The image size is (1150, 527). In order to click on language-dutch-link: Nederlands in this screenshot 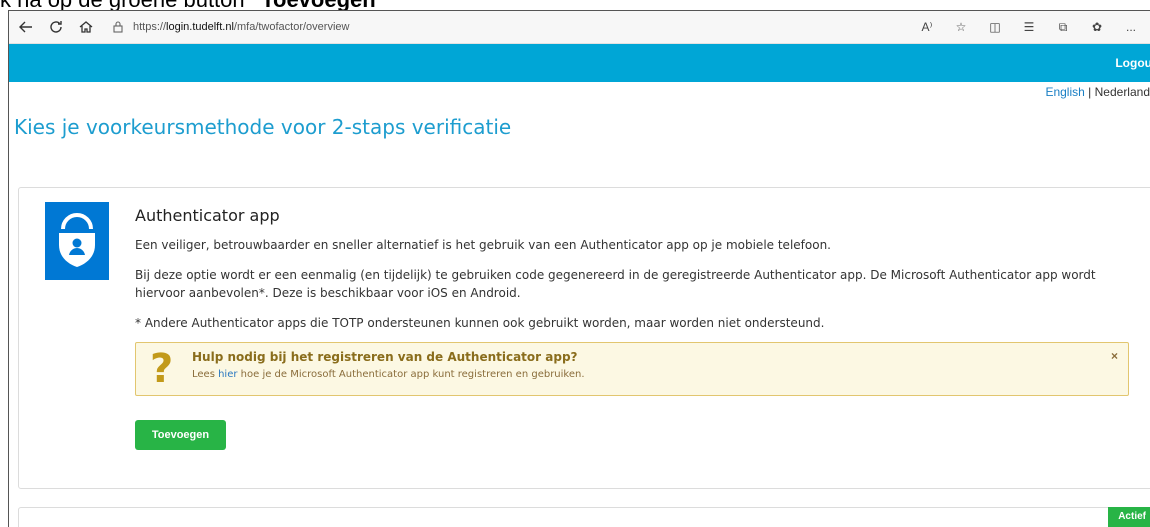, I will do `click(1122, 92)`.